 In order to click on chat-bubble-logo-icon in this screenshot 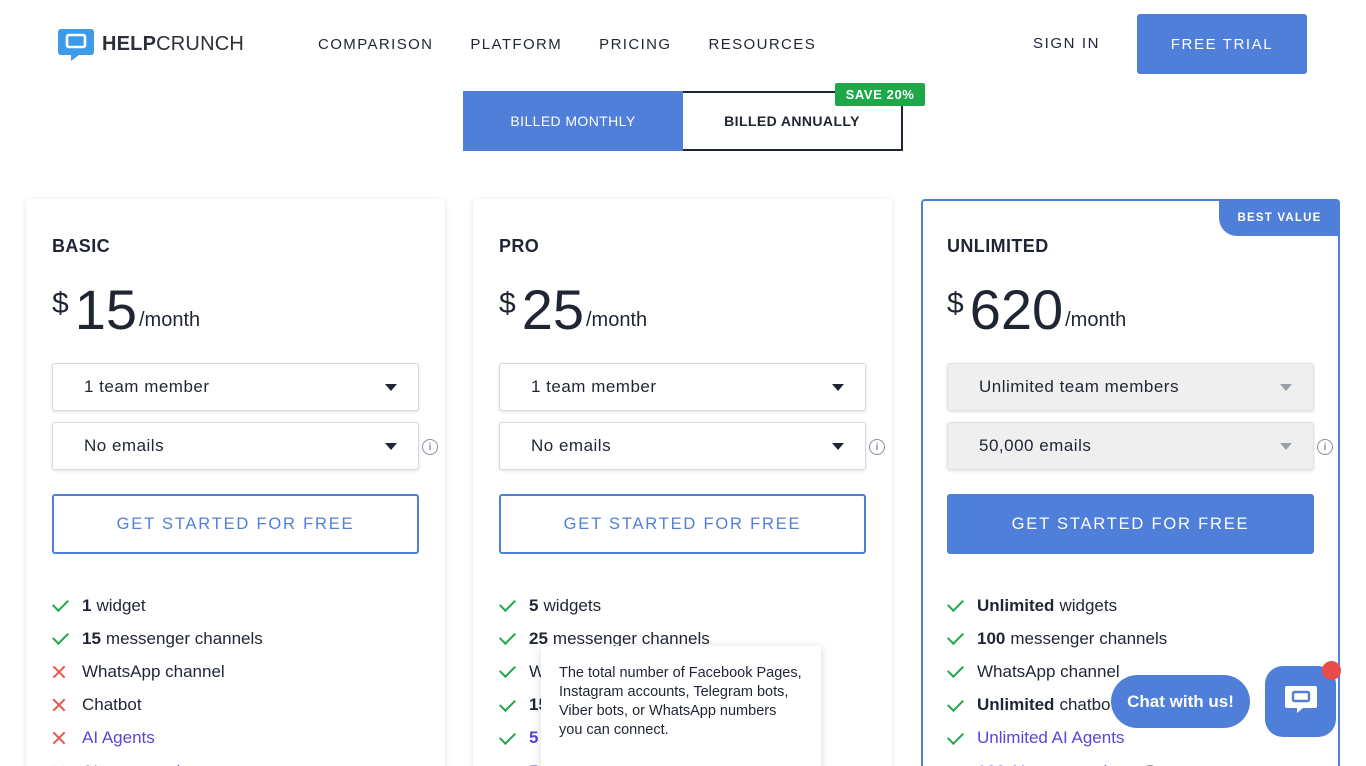, I will do `click(76, 44)`.